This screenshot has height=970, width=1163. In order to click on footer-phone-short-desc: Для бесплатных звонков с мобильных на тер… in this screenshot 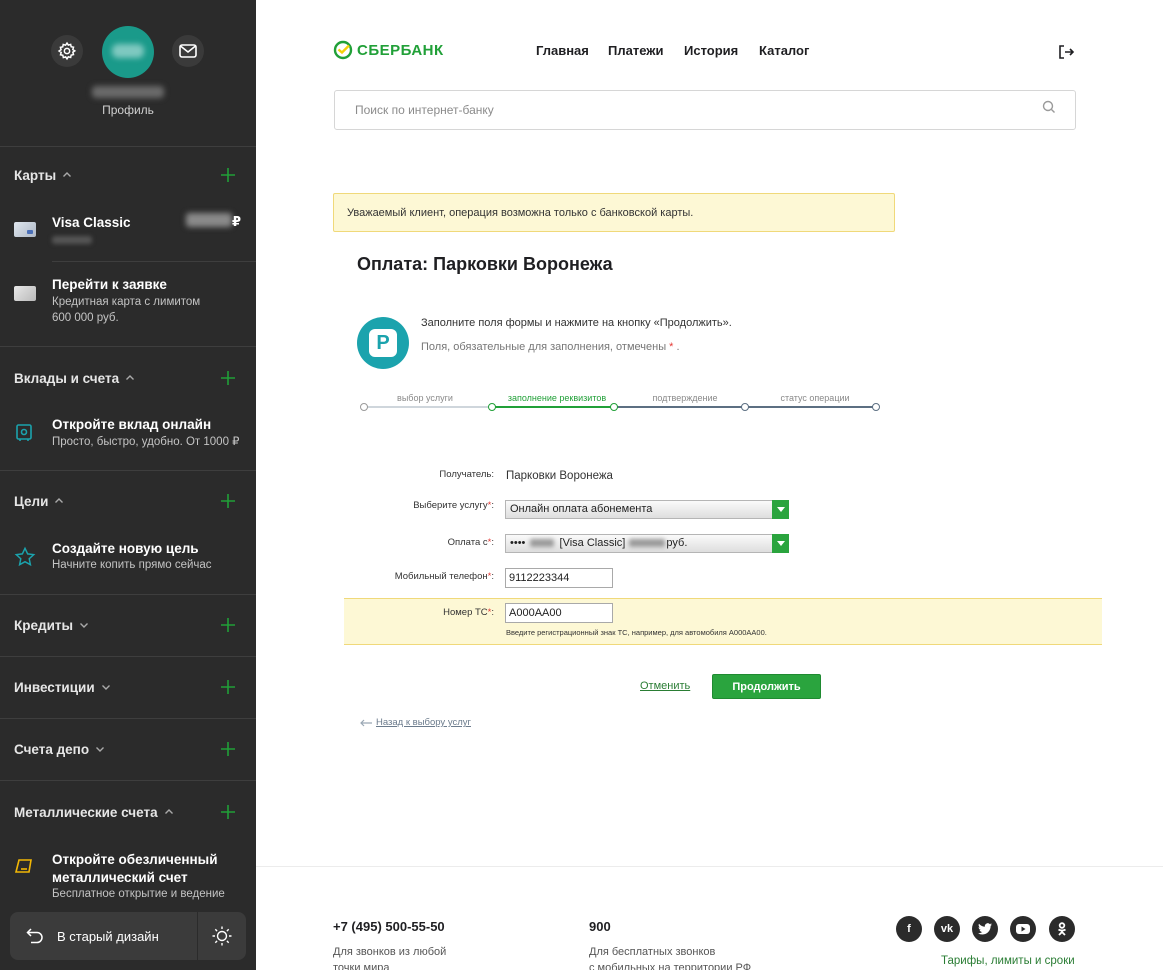, I will do `click(670, 958)`.